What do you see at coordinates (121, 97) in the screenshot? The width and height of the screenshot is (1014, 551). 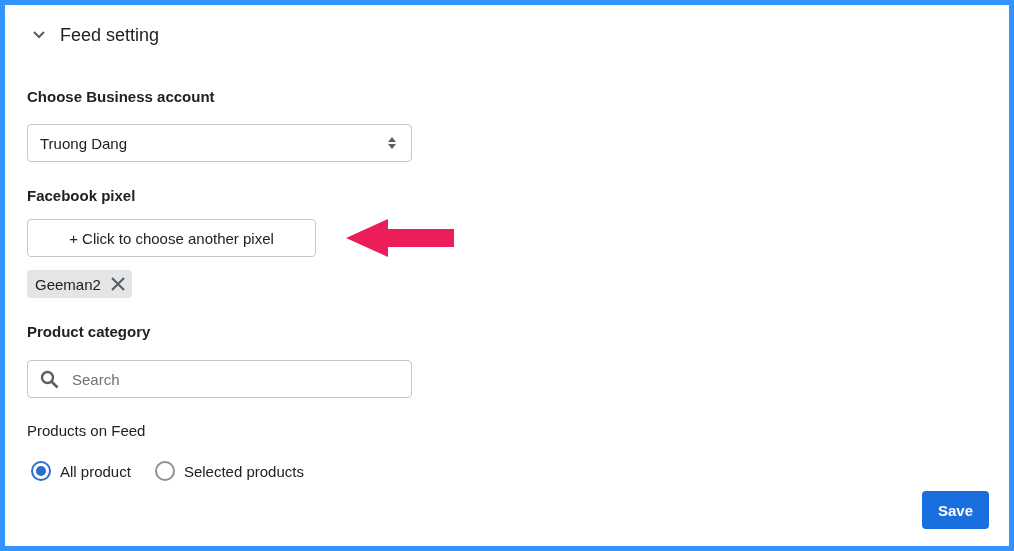 I see `field-label: Choose Business account` at bounding box center [121, 97].